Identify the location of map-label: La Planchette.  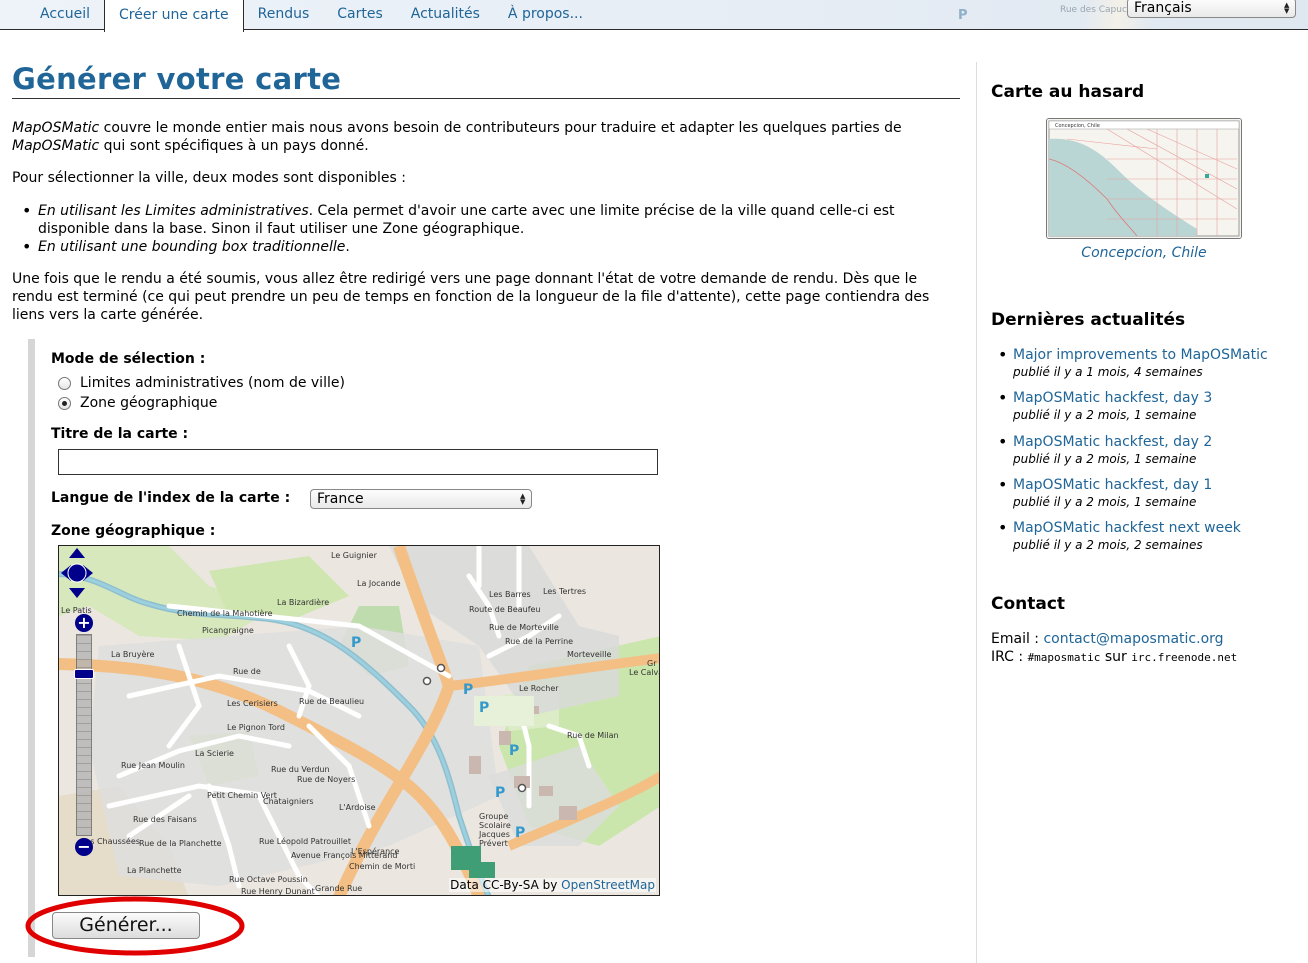
(154, 870).